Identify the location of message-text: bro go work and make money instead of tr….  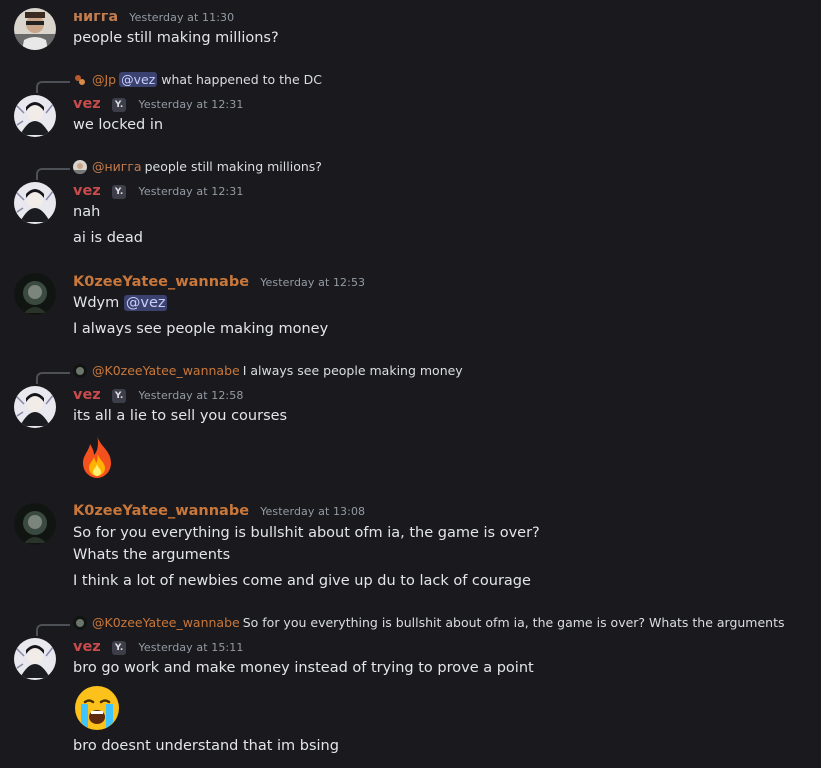
(303, 668).